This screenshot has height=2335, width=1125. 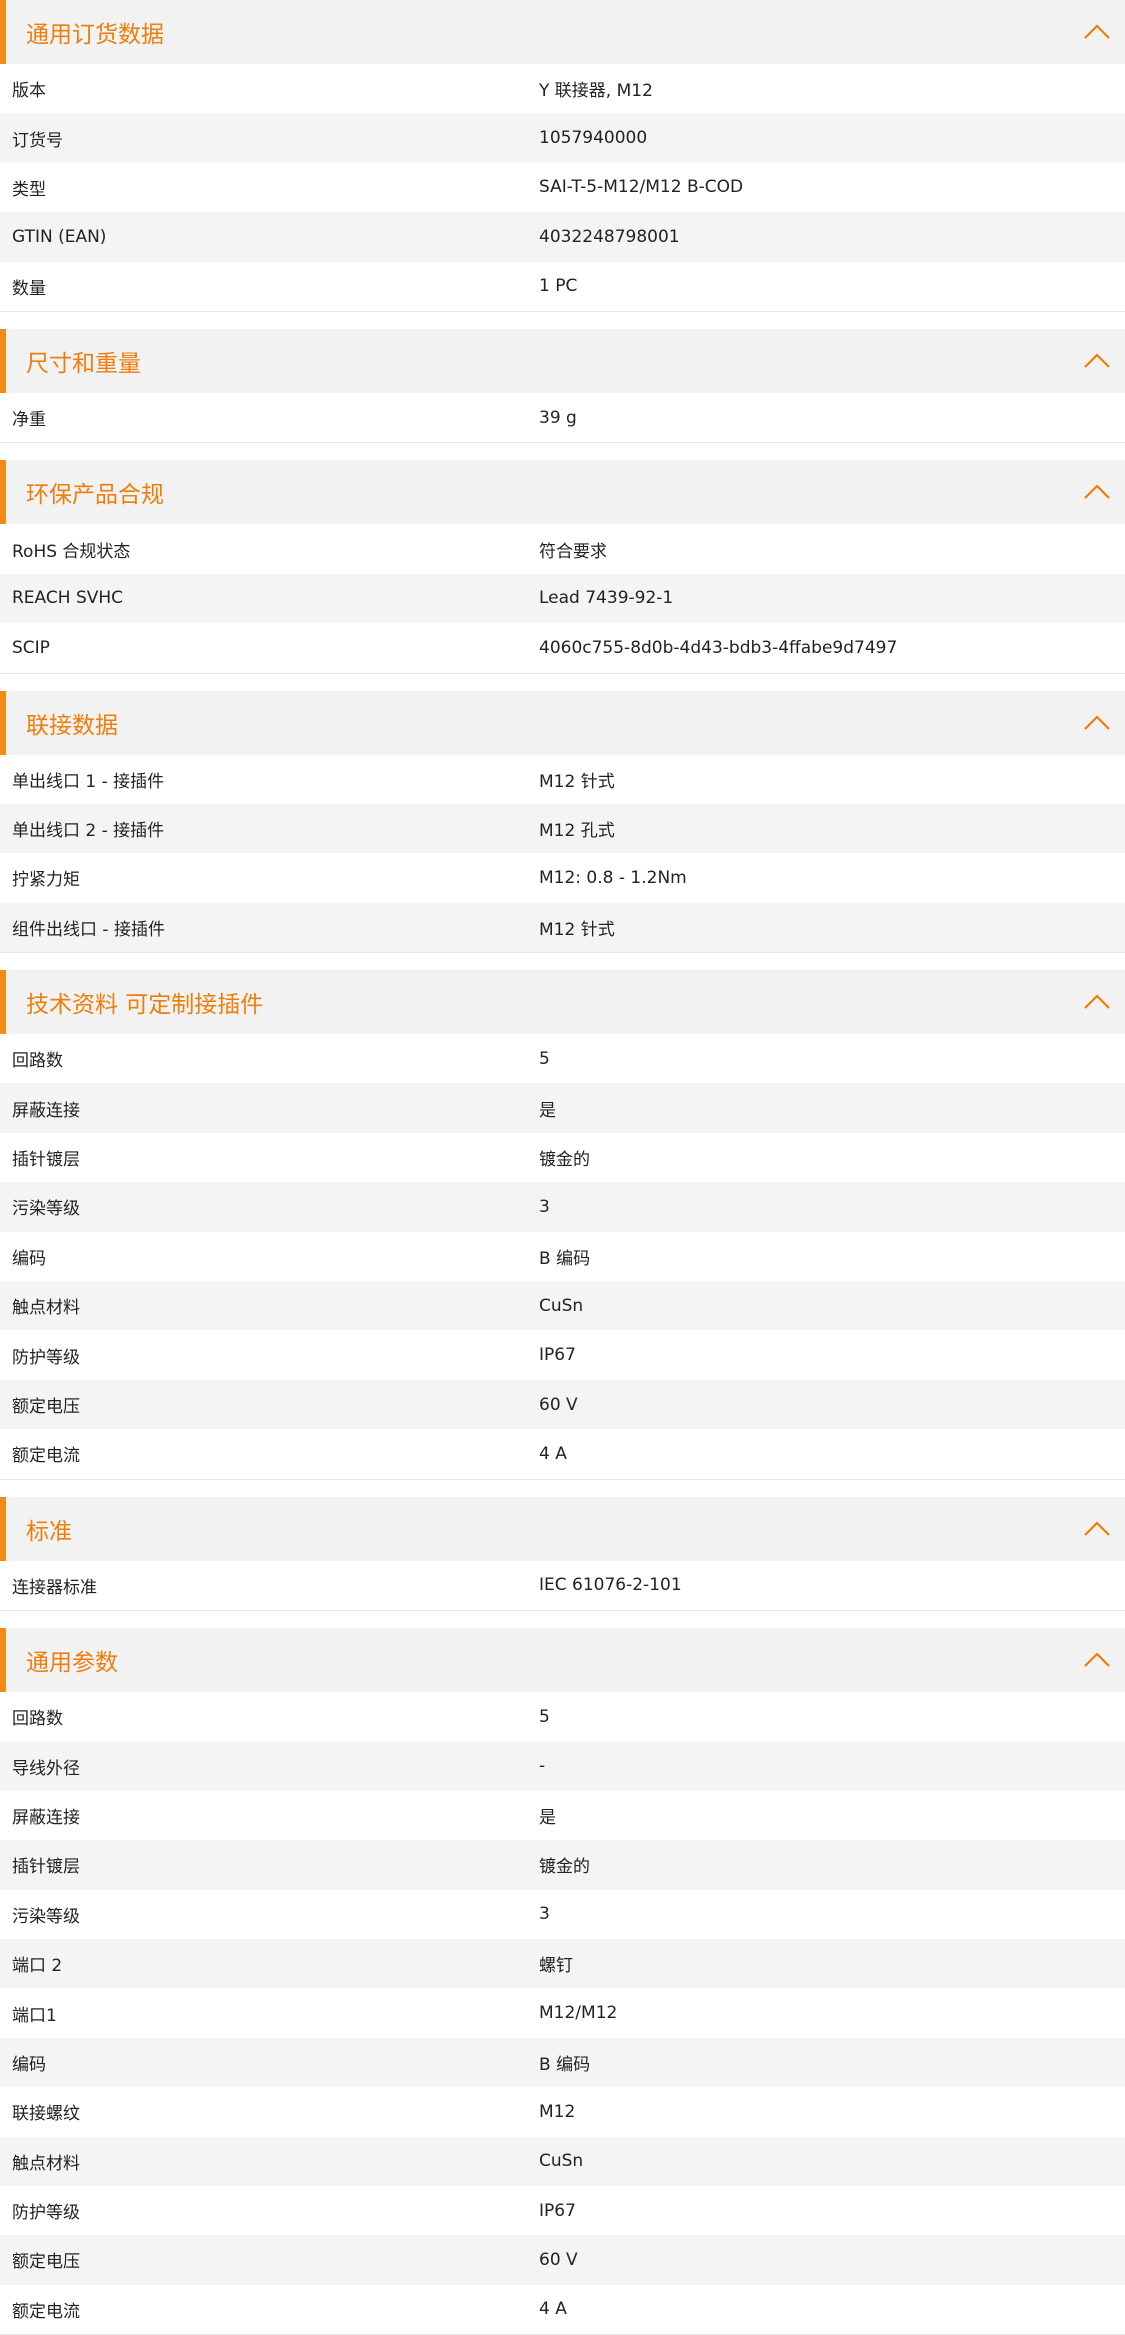 What do you see at coordinates (54, 1587) in the screenshot?
I see `row-label: 连接器标准` at bounding box center [54, 1587].